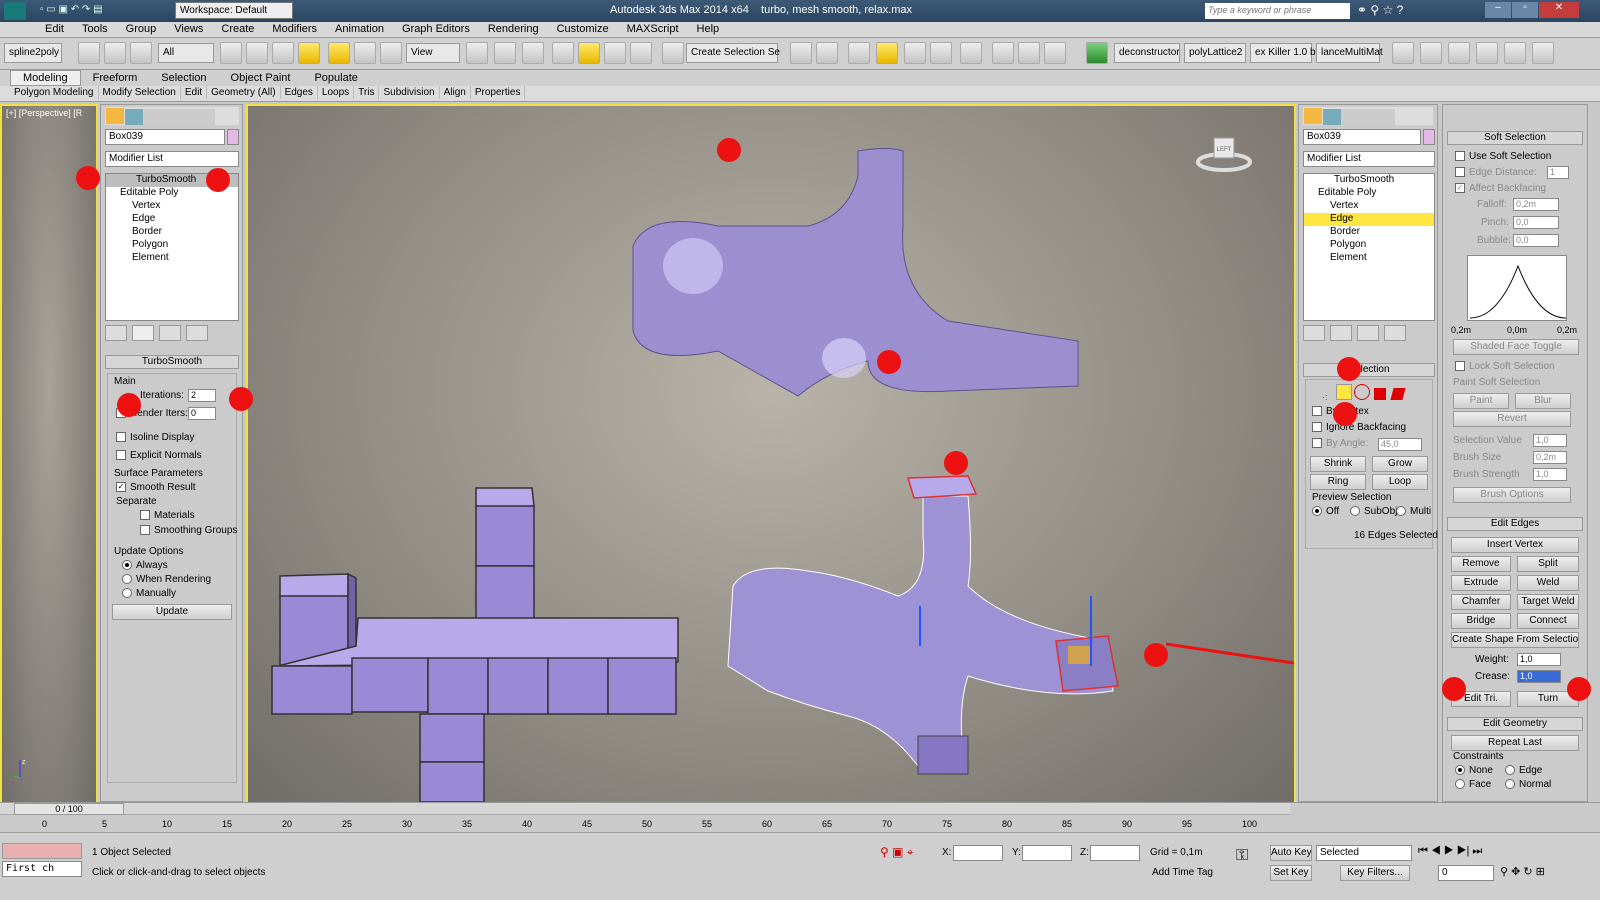 This screenshot has width=1600, height=900. I want to click on edge-distance-checkbox, so click(1460, 172).